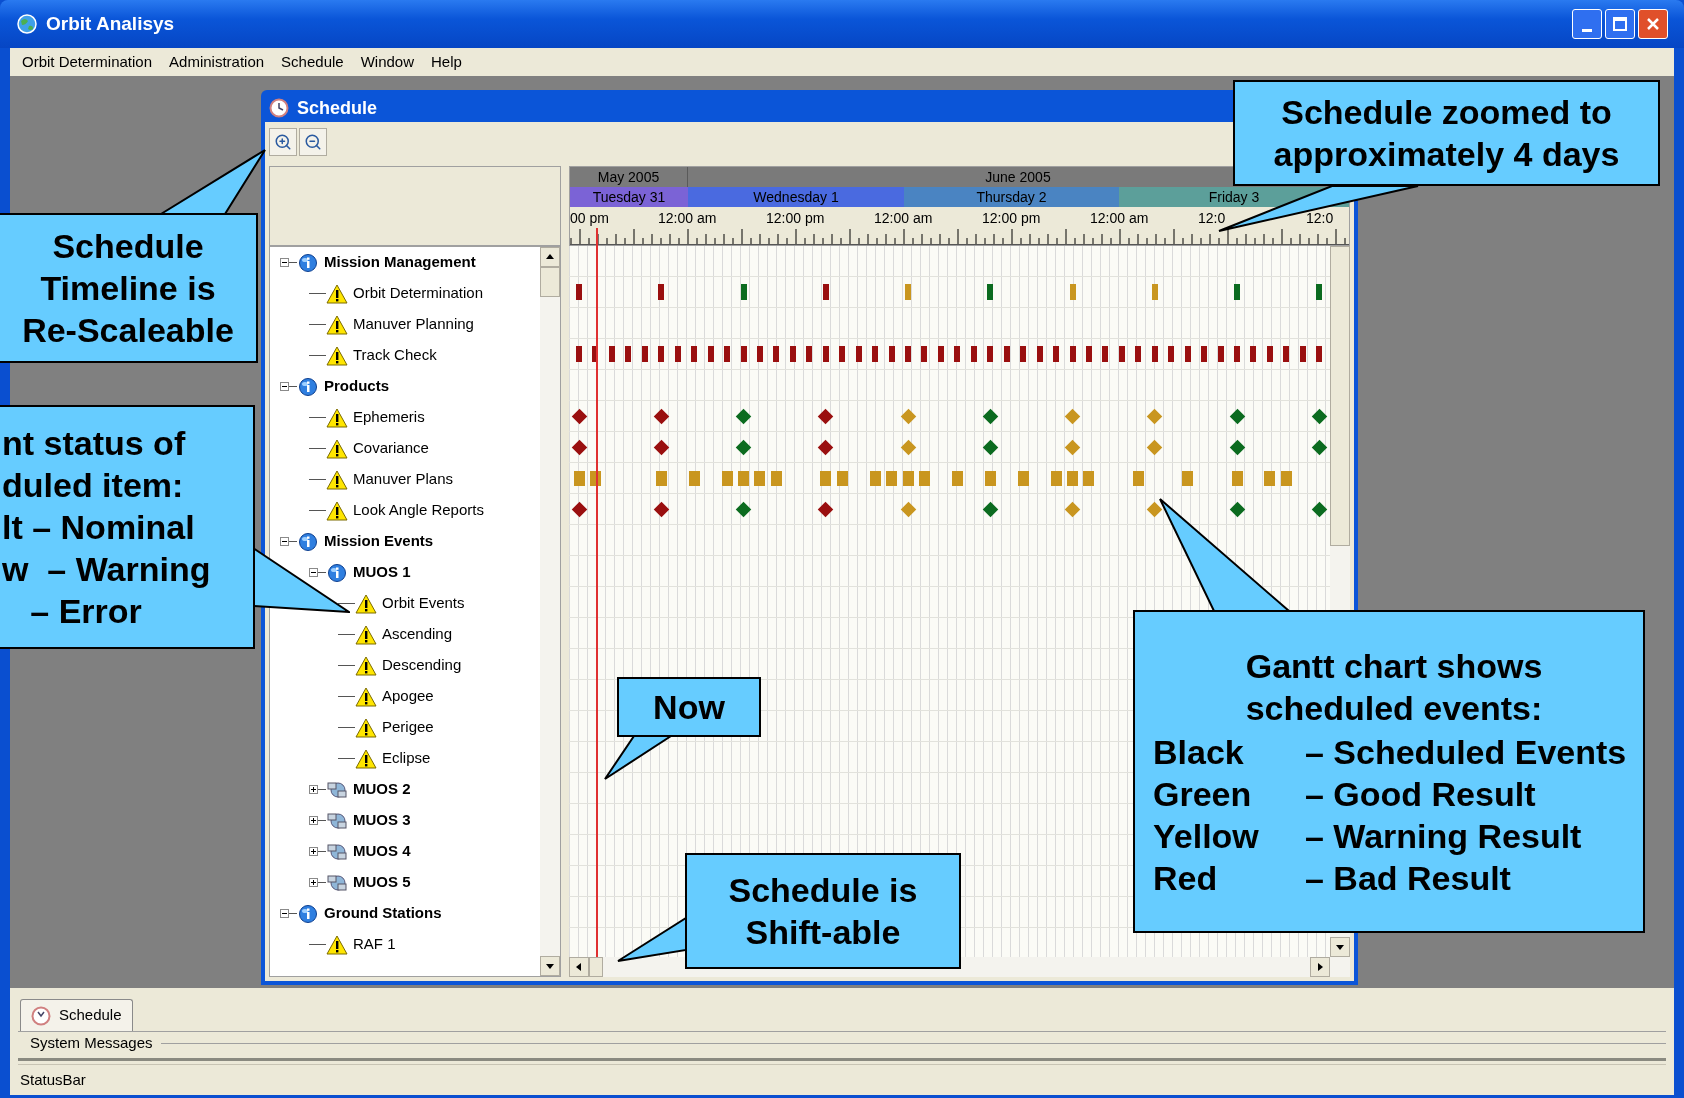  Describe the element at coordinates (76, 1015) in the screenshot. I see `window-tab: Schedule` at that location.